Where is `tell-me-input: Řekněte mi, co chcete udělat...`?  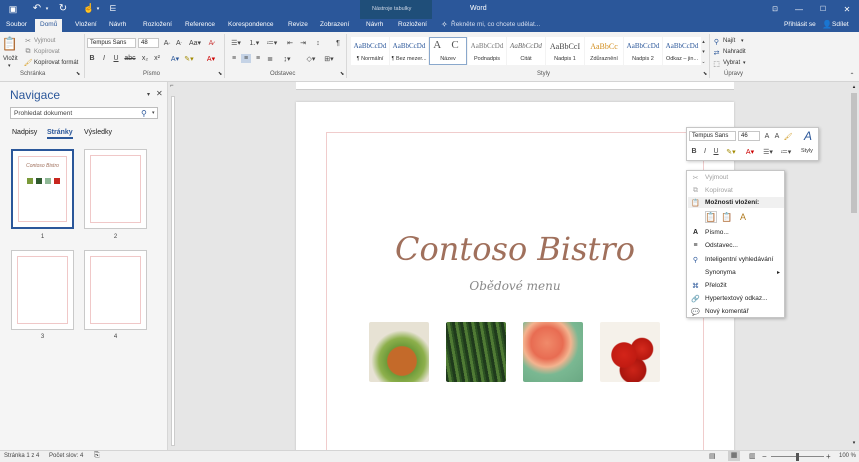 tell-me-input: Řekněte mi, co chcete udělat... is located at coordinates (495, 24).